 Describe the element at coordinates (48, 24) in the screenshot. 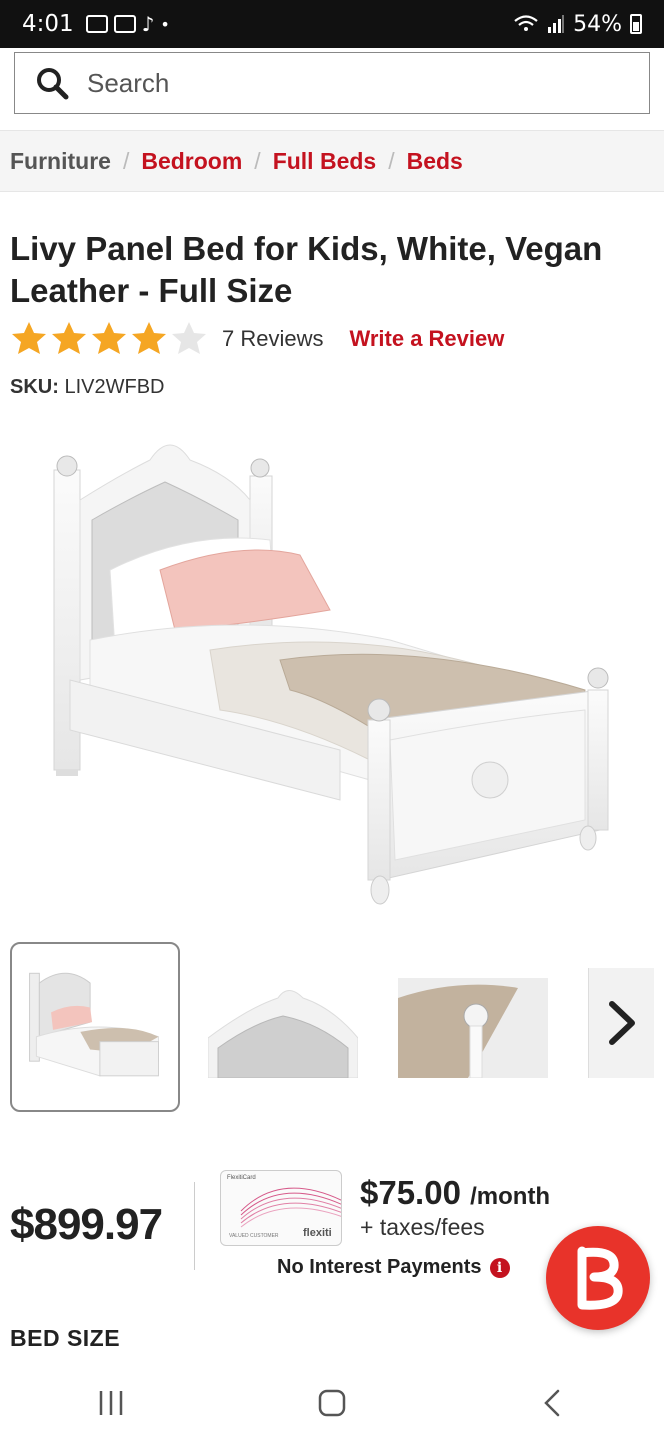

I see `status-time: 4:01` at that location.